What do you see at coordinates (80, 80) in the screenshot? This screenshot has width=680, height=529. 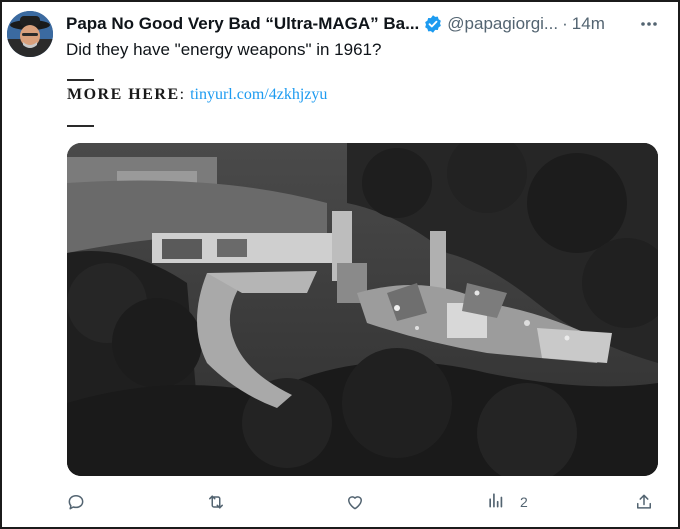 I see `divider-top` at bounding box center [80, 80].